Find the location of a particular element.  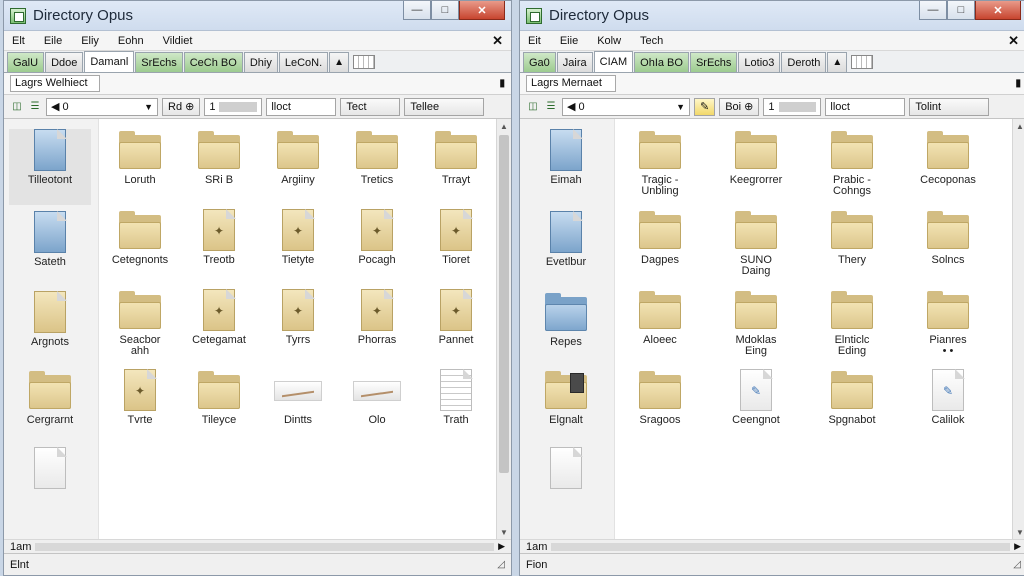

menu-item: Tech is located at coordinates (651, 41).